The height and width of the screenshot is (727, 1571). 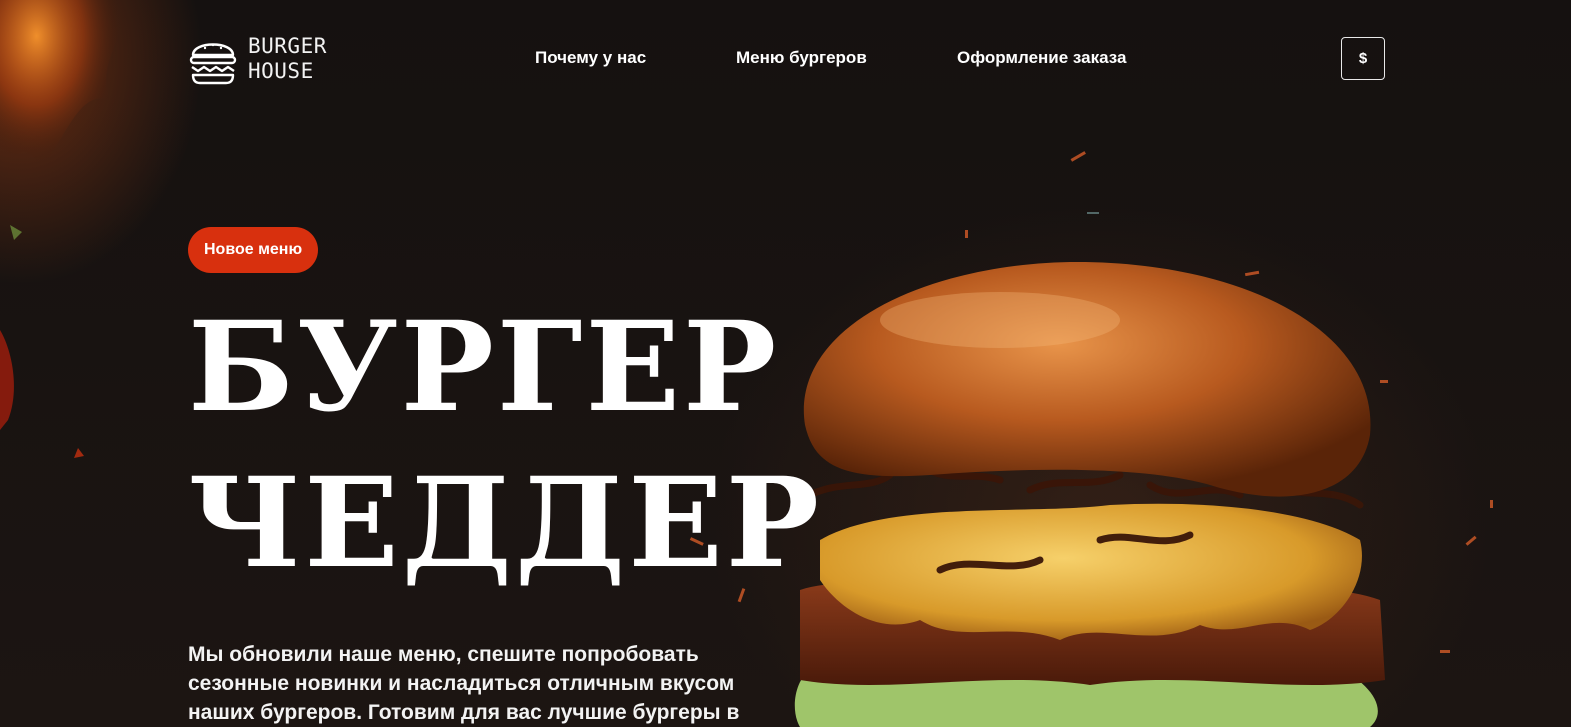 I want to click on hero-title-line-2: ЧЕДДЕР, so click(x=505, y=523).